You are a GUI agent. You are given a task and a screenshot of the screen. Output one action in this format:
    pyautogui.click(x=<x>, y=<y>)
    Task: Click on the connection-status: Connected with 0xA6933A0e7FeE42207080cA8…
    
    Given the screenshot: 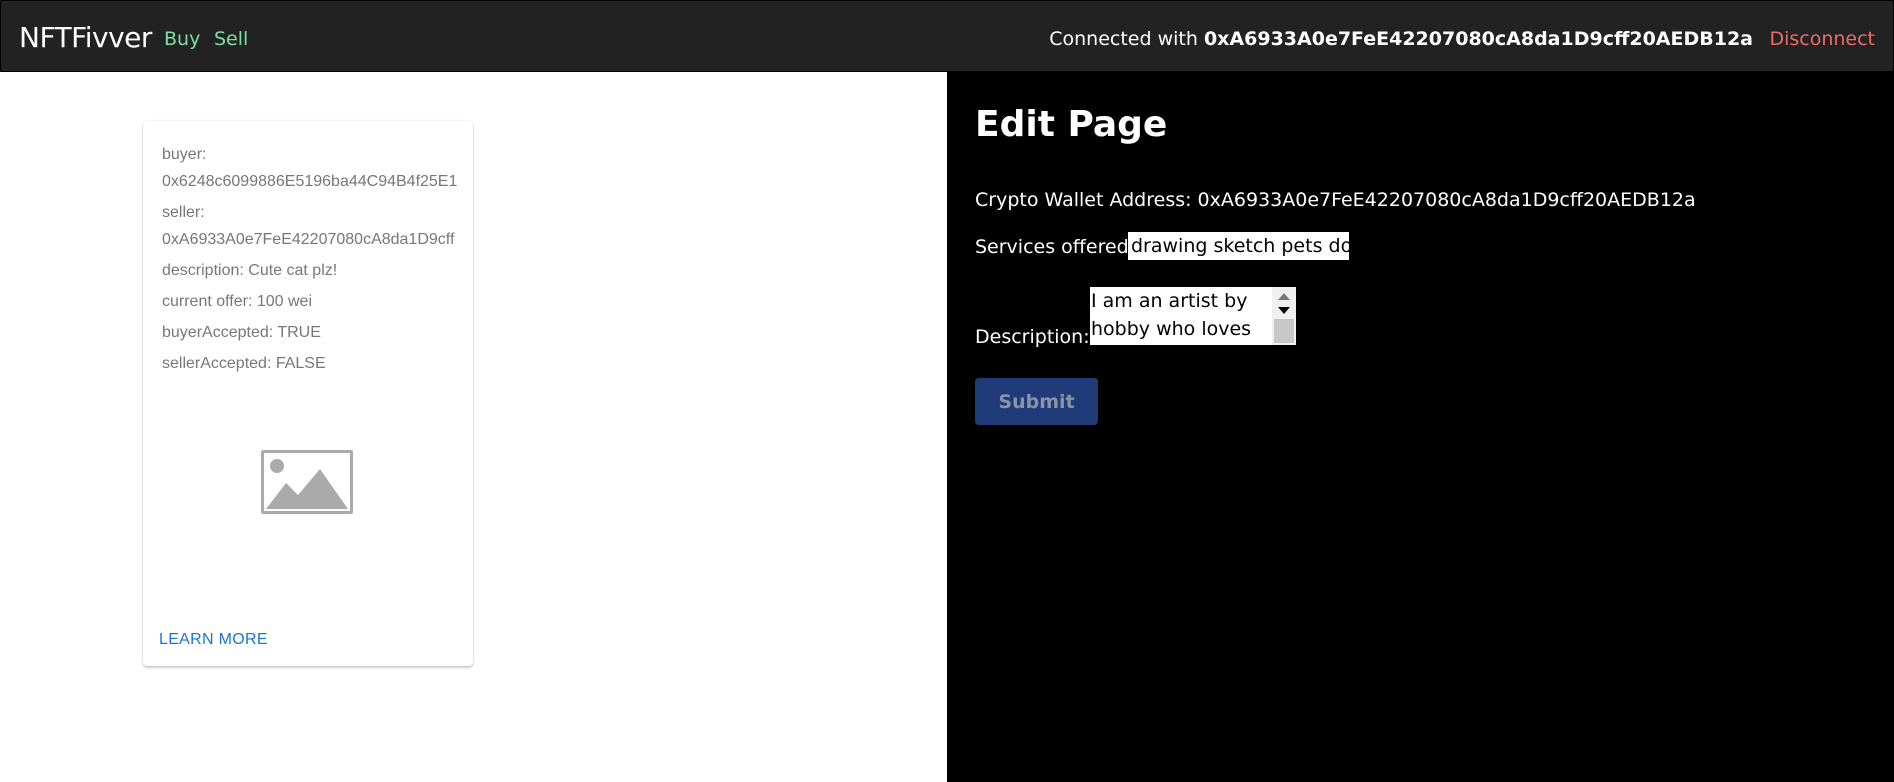 What is the action you would take?
    pyautogui.click(x=1401, y=39)
    